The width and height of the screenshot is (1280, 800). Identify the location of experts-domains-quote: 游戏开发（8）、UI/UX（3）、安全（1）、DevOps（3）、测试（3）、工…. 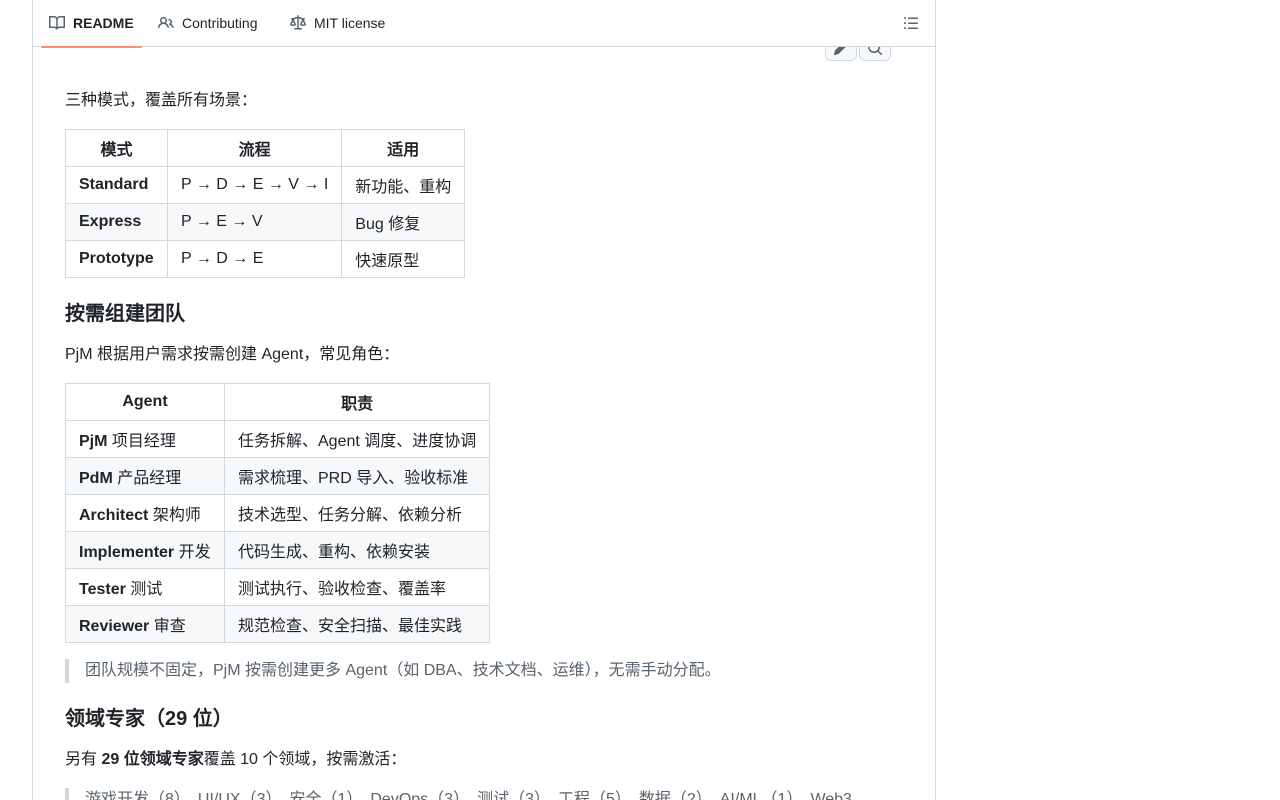
(458, 794).